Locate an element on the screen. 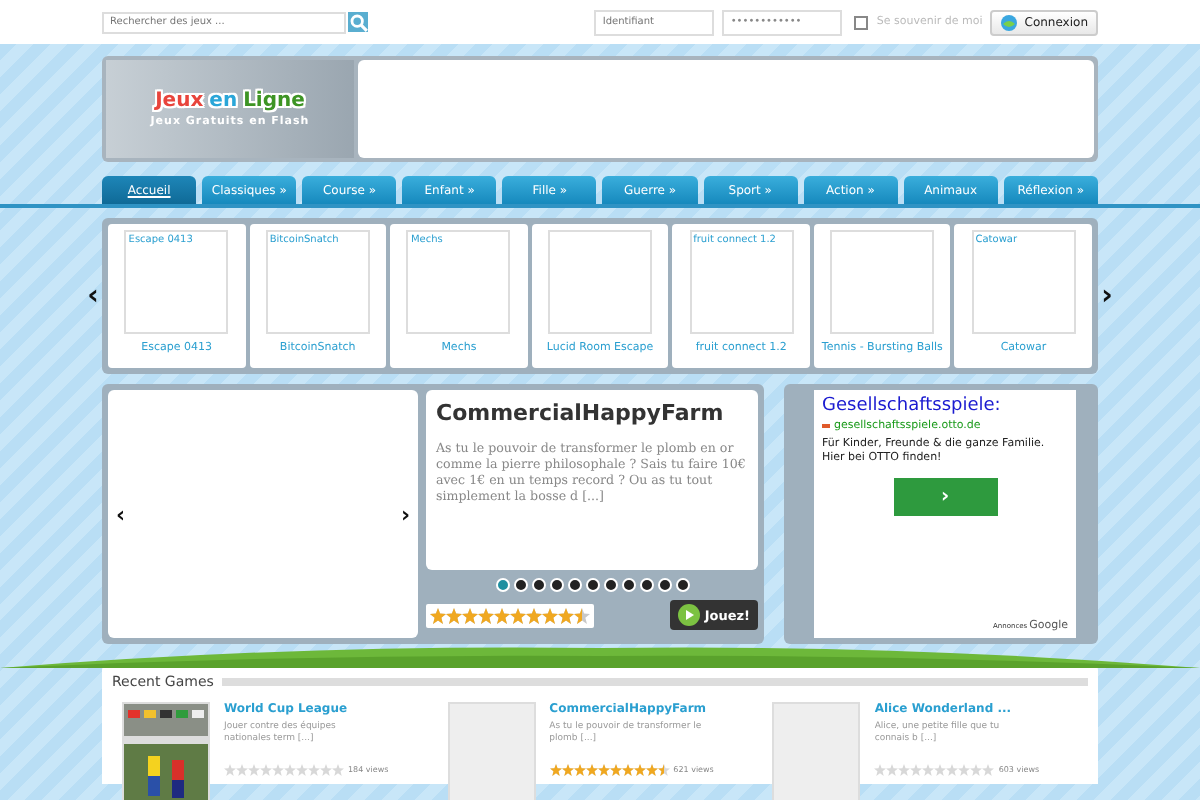 Image resolution: width=1200 pixels, height=800 pixels. game-title: CommercialHappyFarm is located at coordinates (581, 413).